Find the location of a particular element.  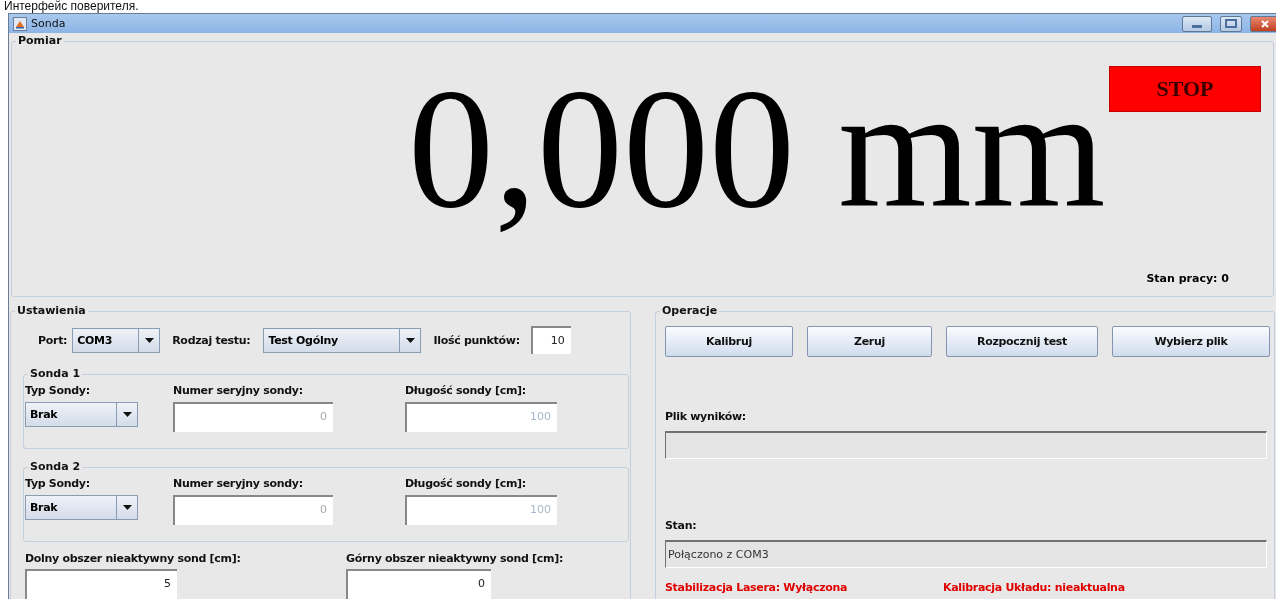

close-button is located at coordinates (1263, 23).